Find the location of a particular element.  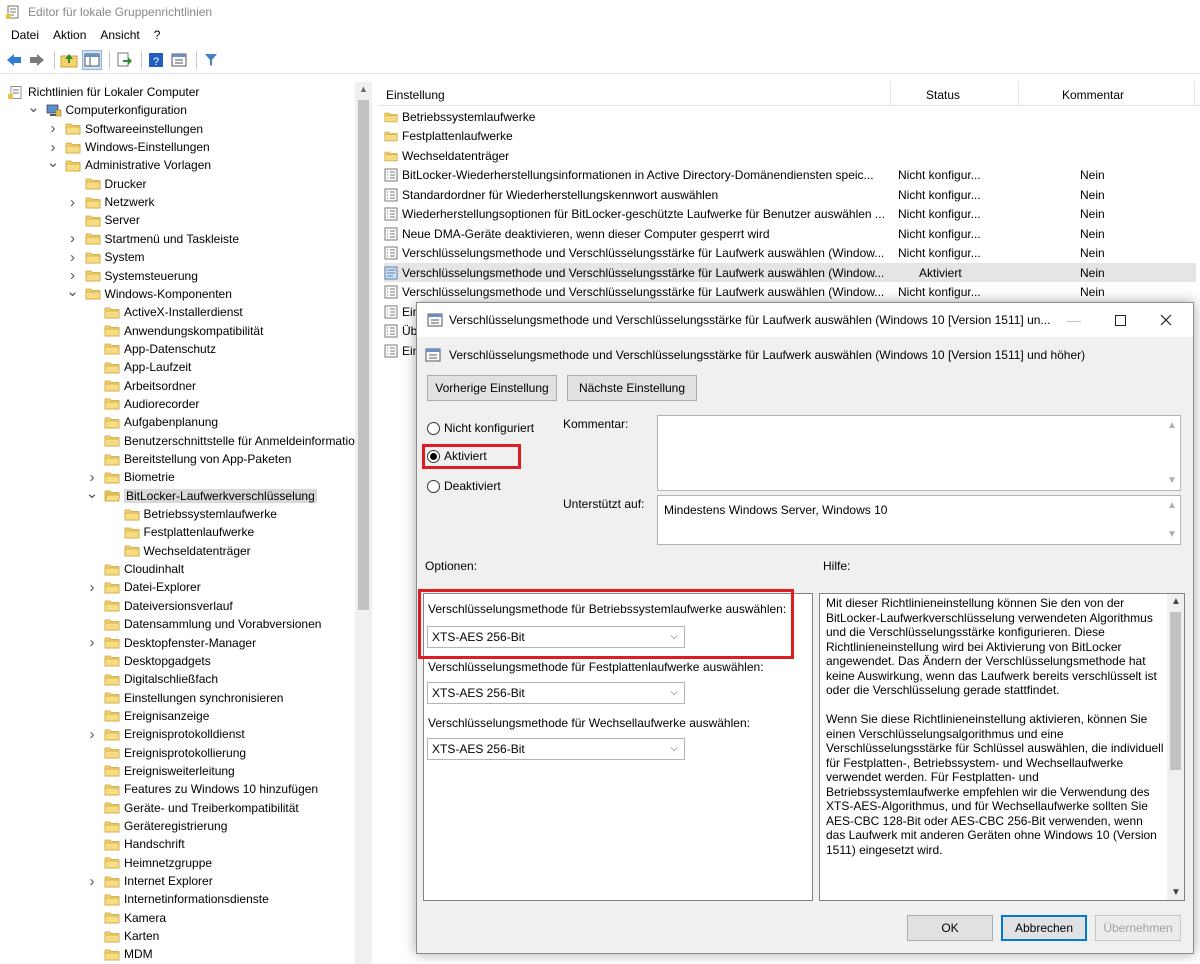

up-folder-icon is located at coordinates (69, 60).